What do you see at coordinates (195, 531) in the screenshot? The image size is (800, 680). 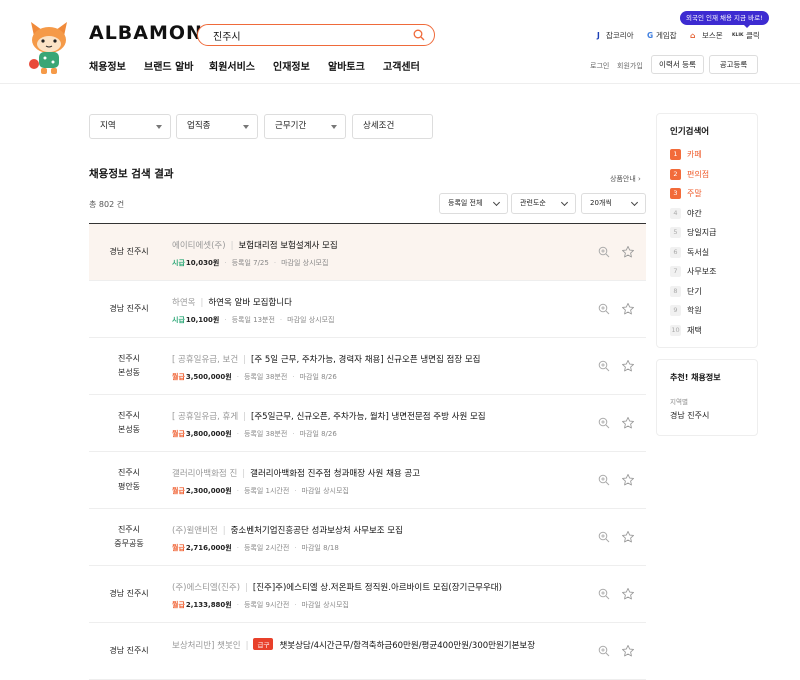 I see `job-company: (주)윌앤비전` at bounding box center [195, 531].